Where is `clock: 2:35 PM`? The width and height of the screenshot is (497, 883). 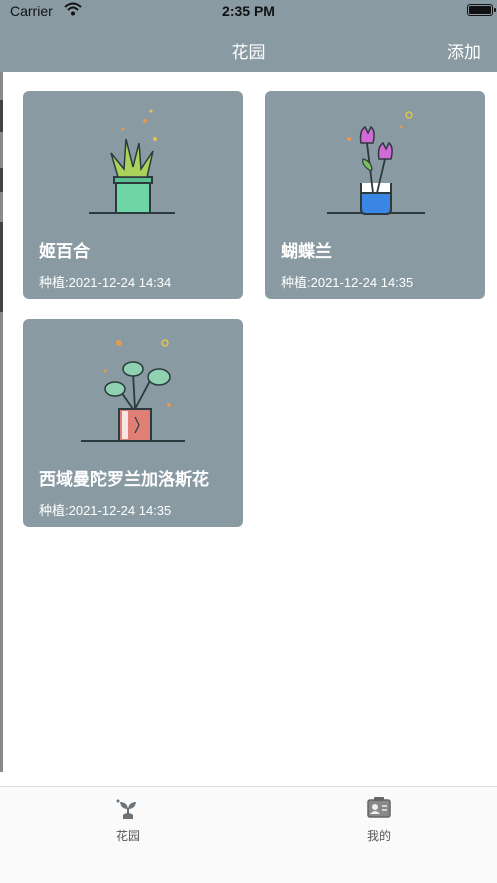 clock: 2:35 PM is located at coordinates (248, 11).